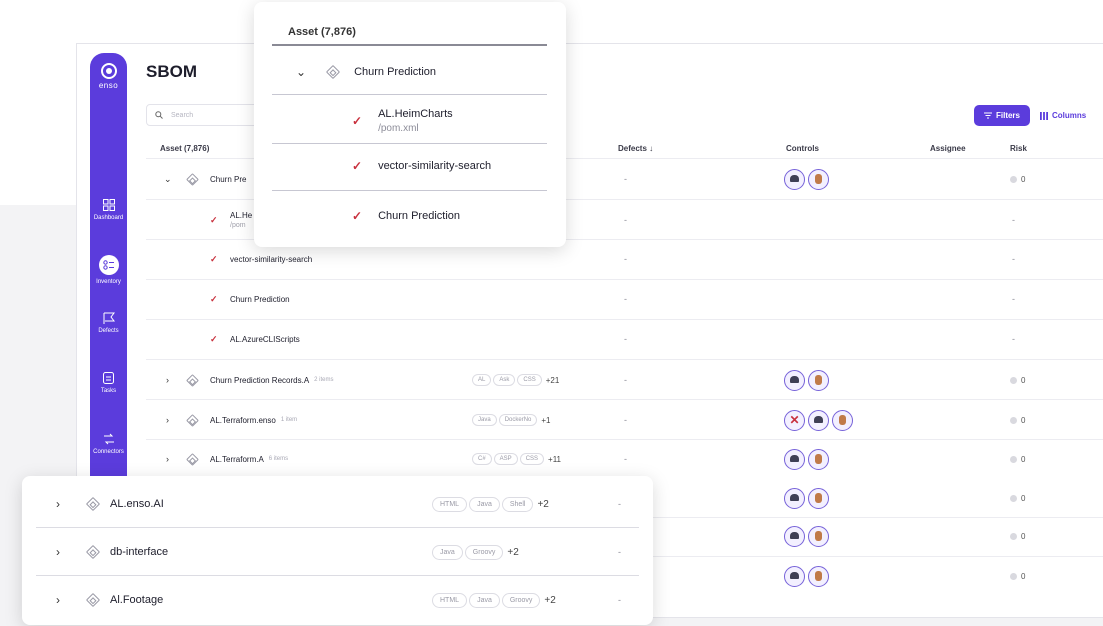 The width and height of the screenshot is (1103, 626). I want to click on panel-row: › Al.Footage HTML Java Groovy +2 -, so click(337, 600).